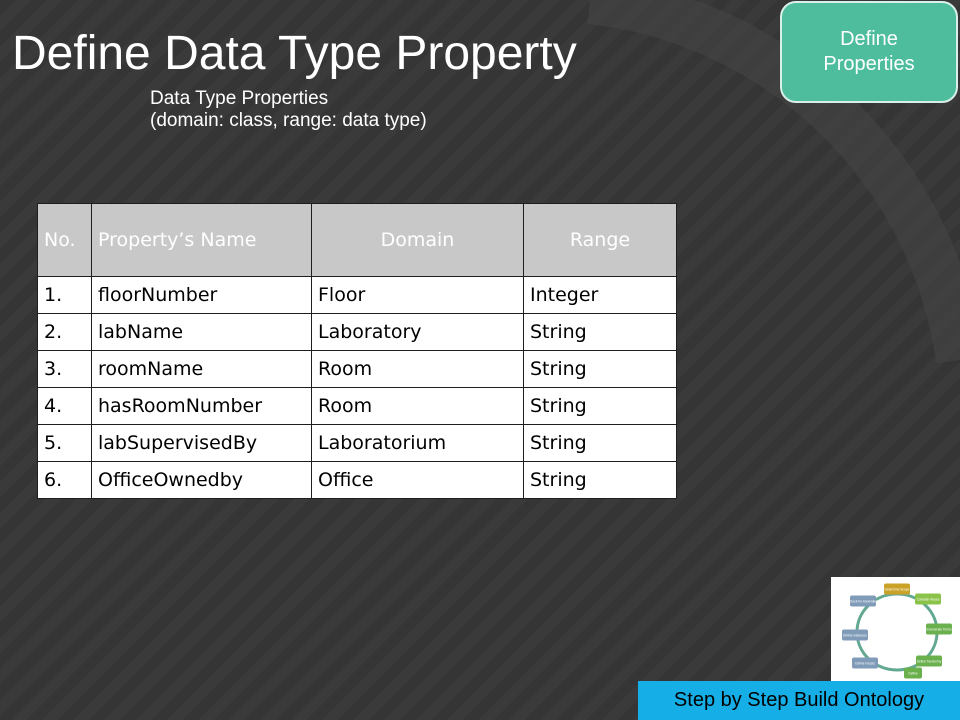  Describe the element at coordinates (64, 406) in the screenshot. I see `cell-no: 4.` at that location.